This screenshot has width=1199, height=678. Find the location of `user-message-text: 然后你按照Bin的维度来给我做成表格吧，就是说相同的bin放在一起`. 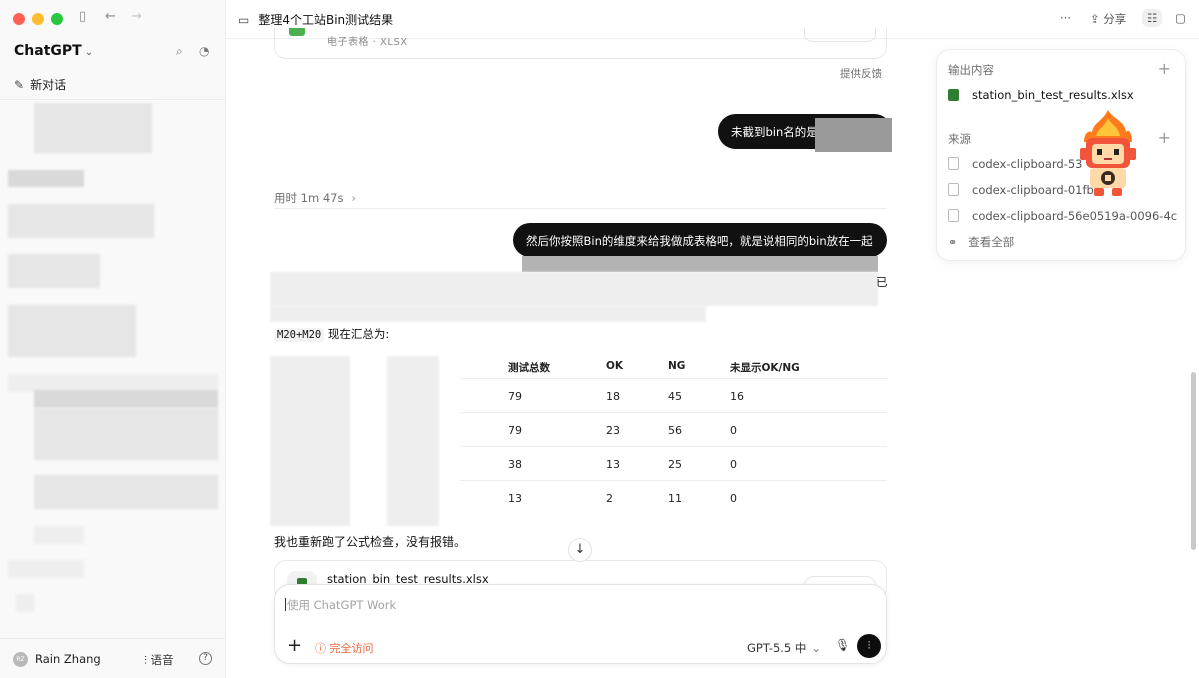

user-message-text: 然后你按照Bin的维度来给我做成表格吧，就是说相同的bin放在一起 is located at coordinates (699, 241).